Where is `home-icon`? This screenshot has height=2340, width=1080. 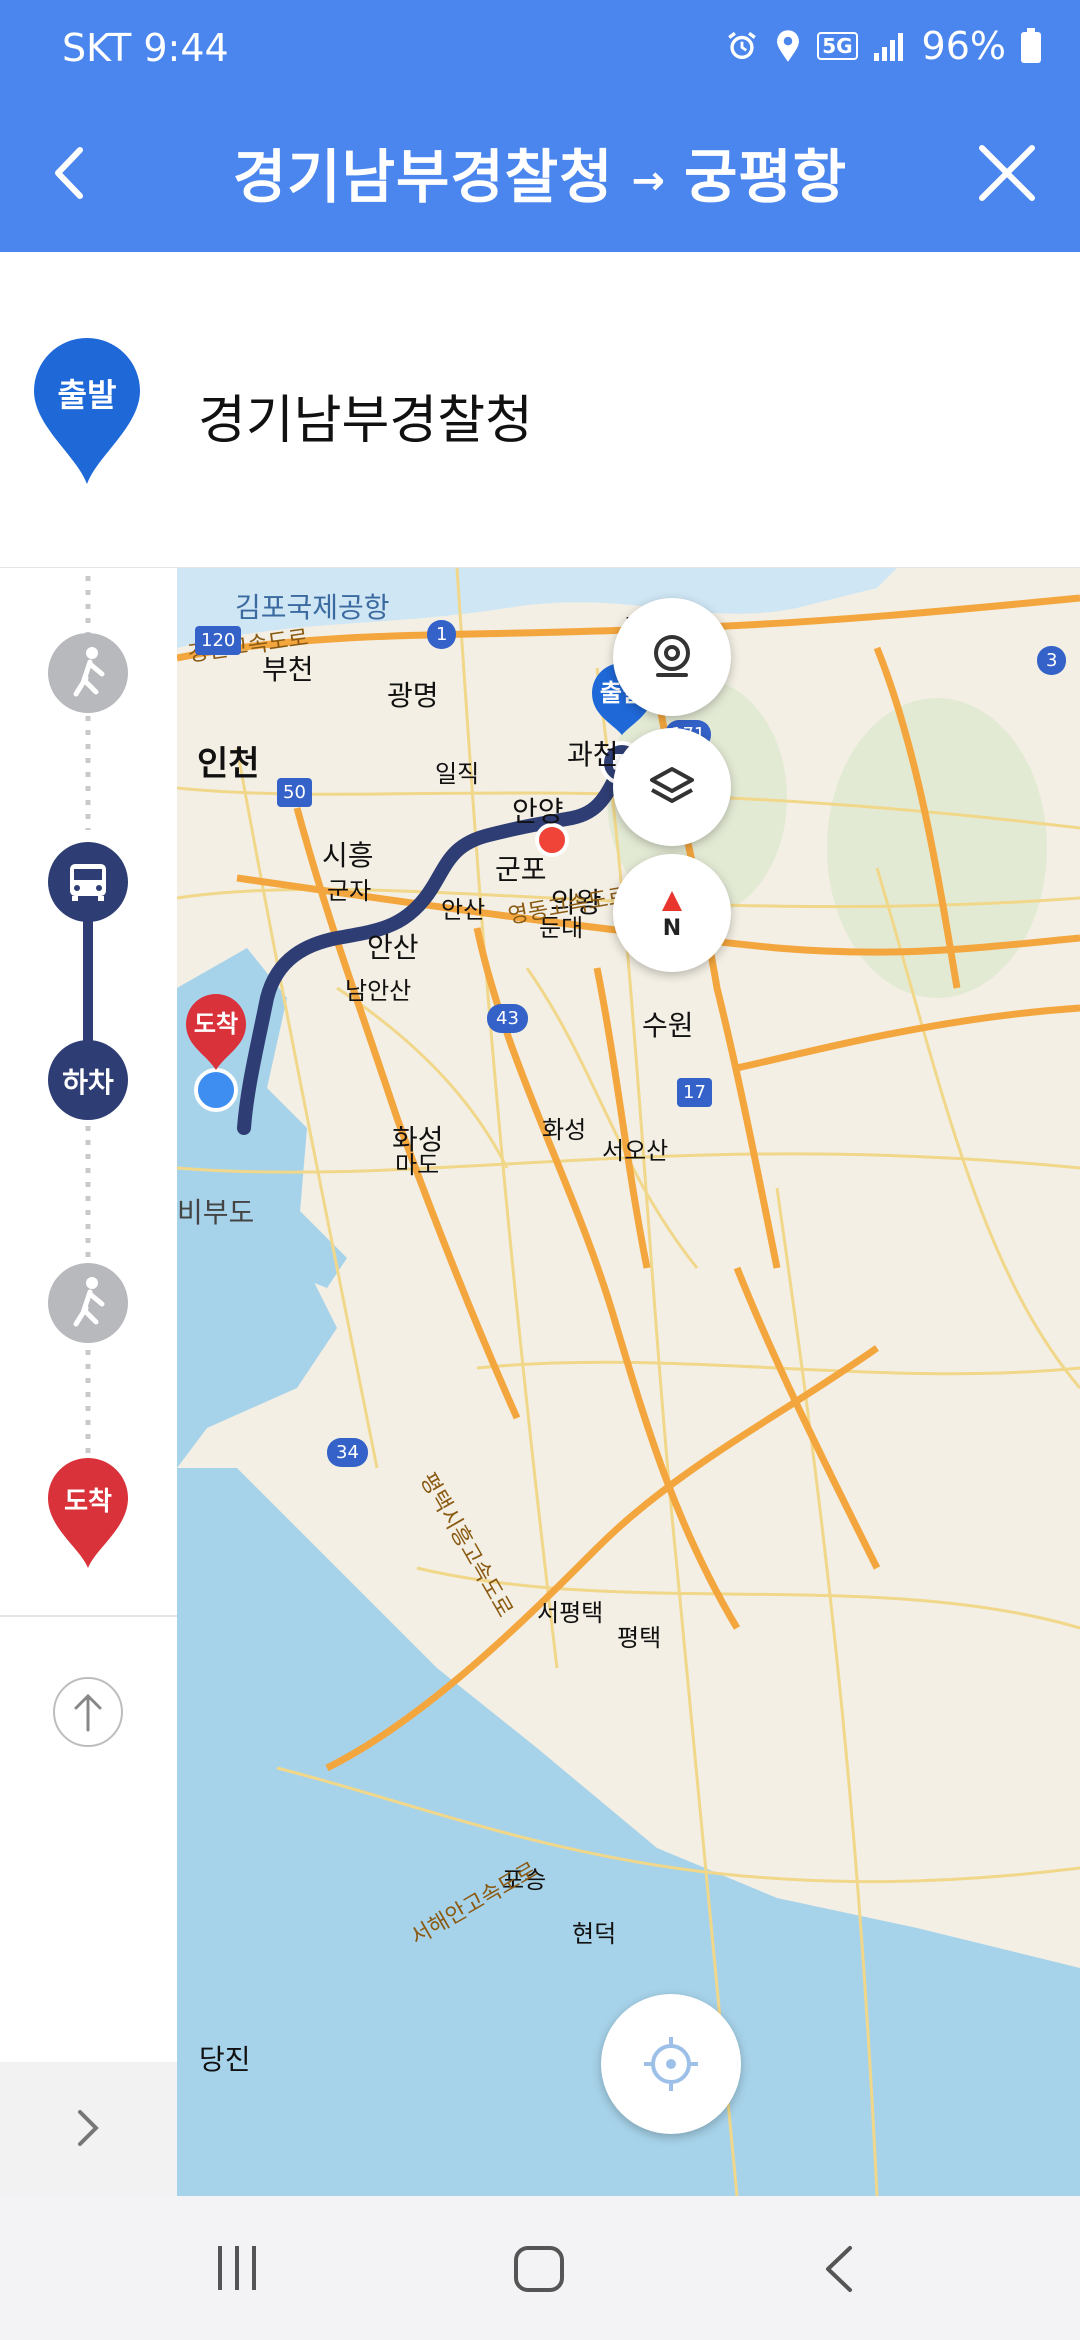
home-icon is located at coordinates (539, 2269).